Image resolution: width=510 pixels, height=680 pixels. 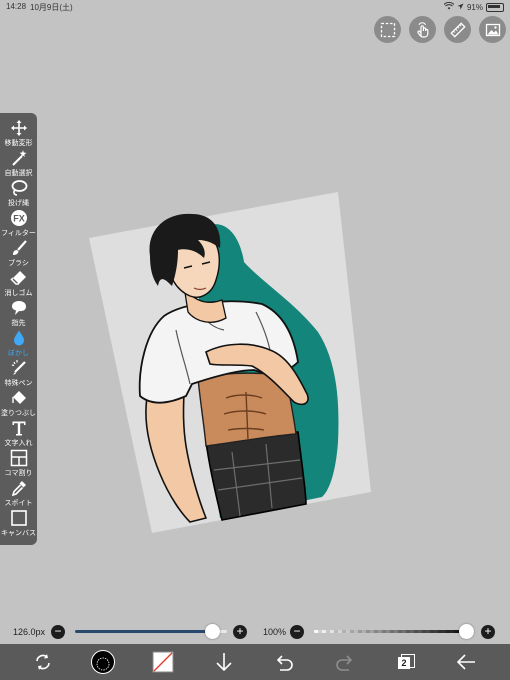 What do you see at coordinates (18, 353) in the screenshot?
I see `tool-label: ぼかし` at bounding box center [18, 353].